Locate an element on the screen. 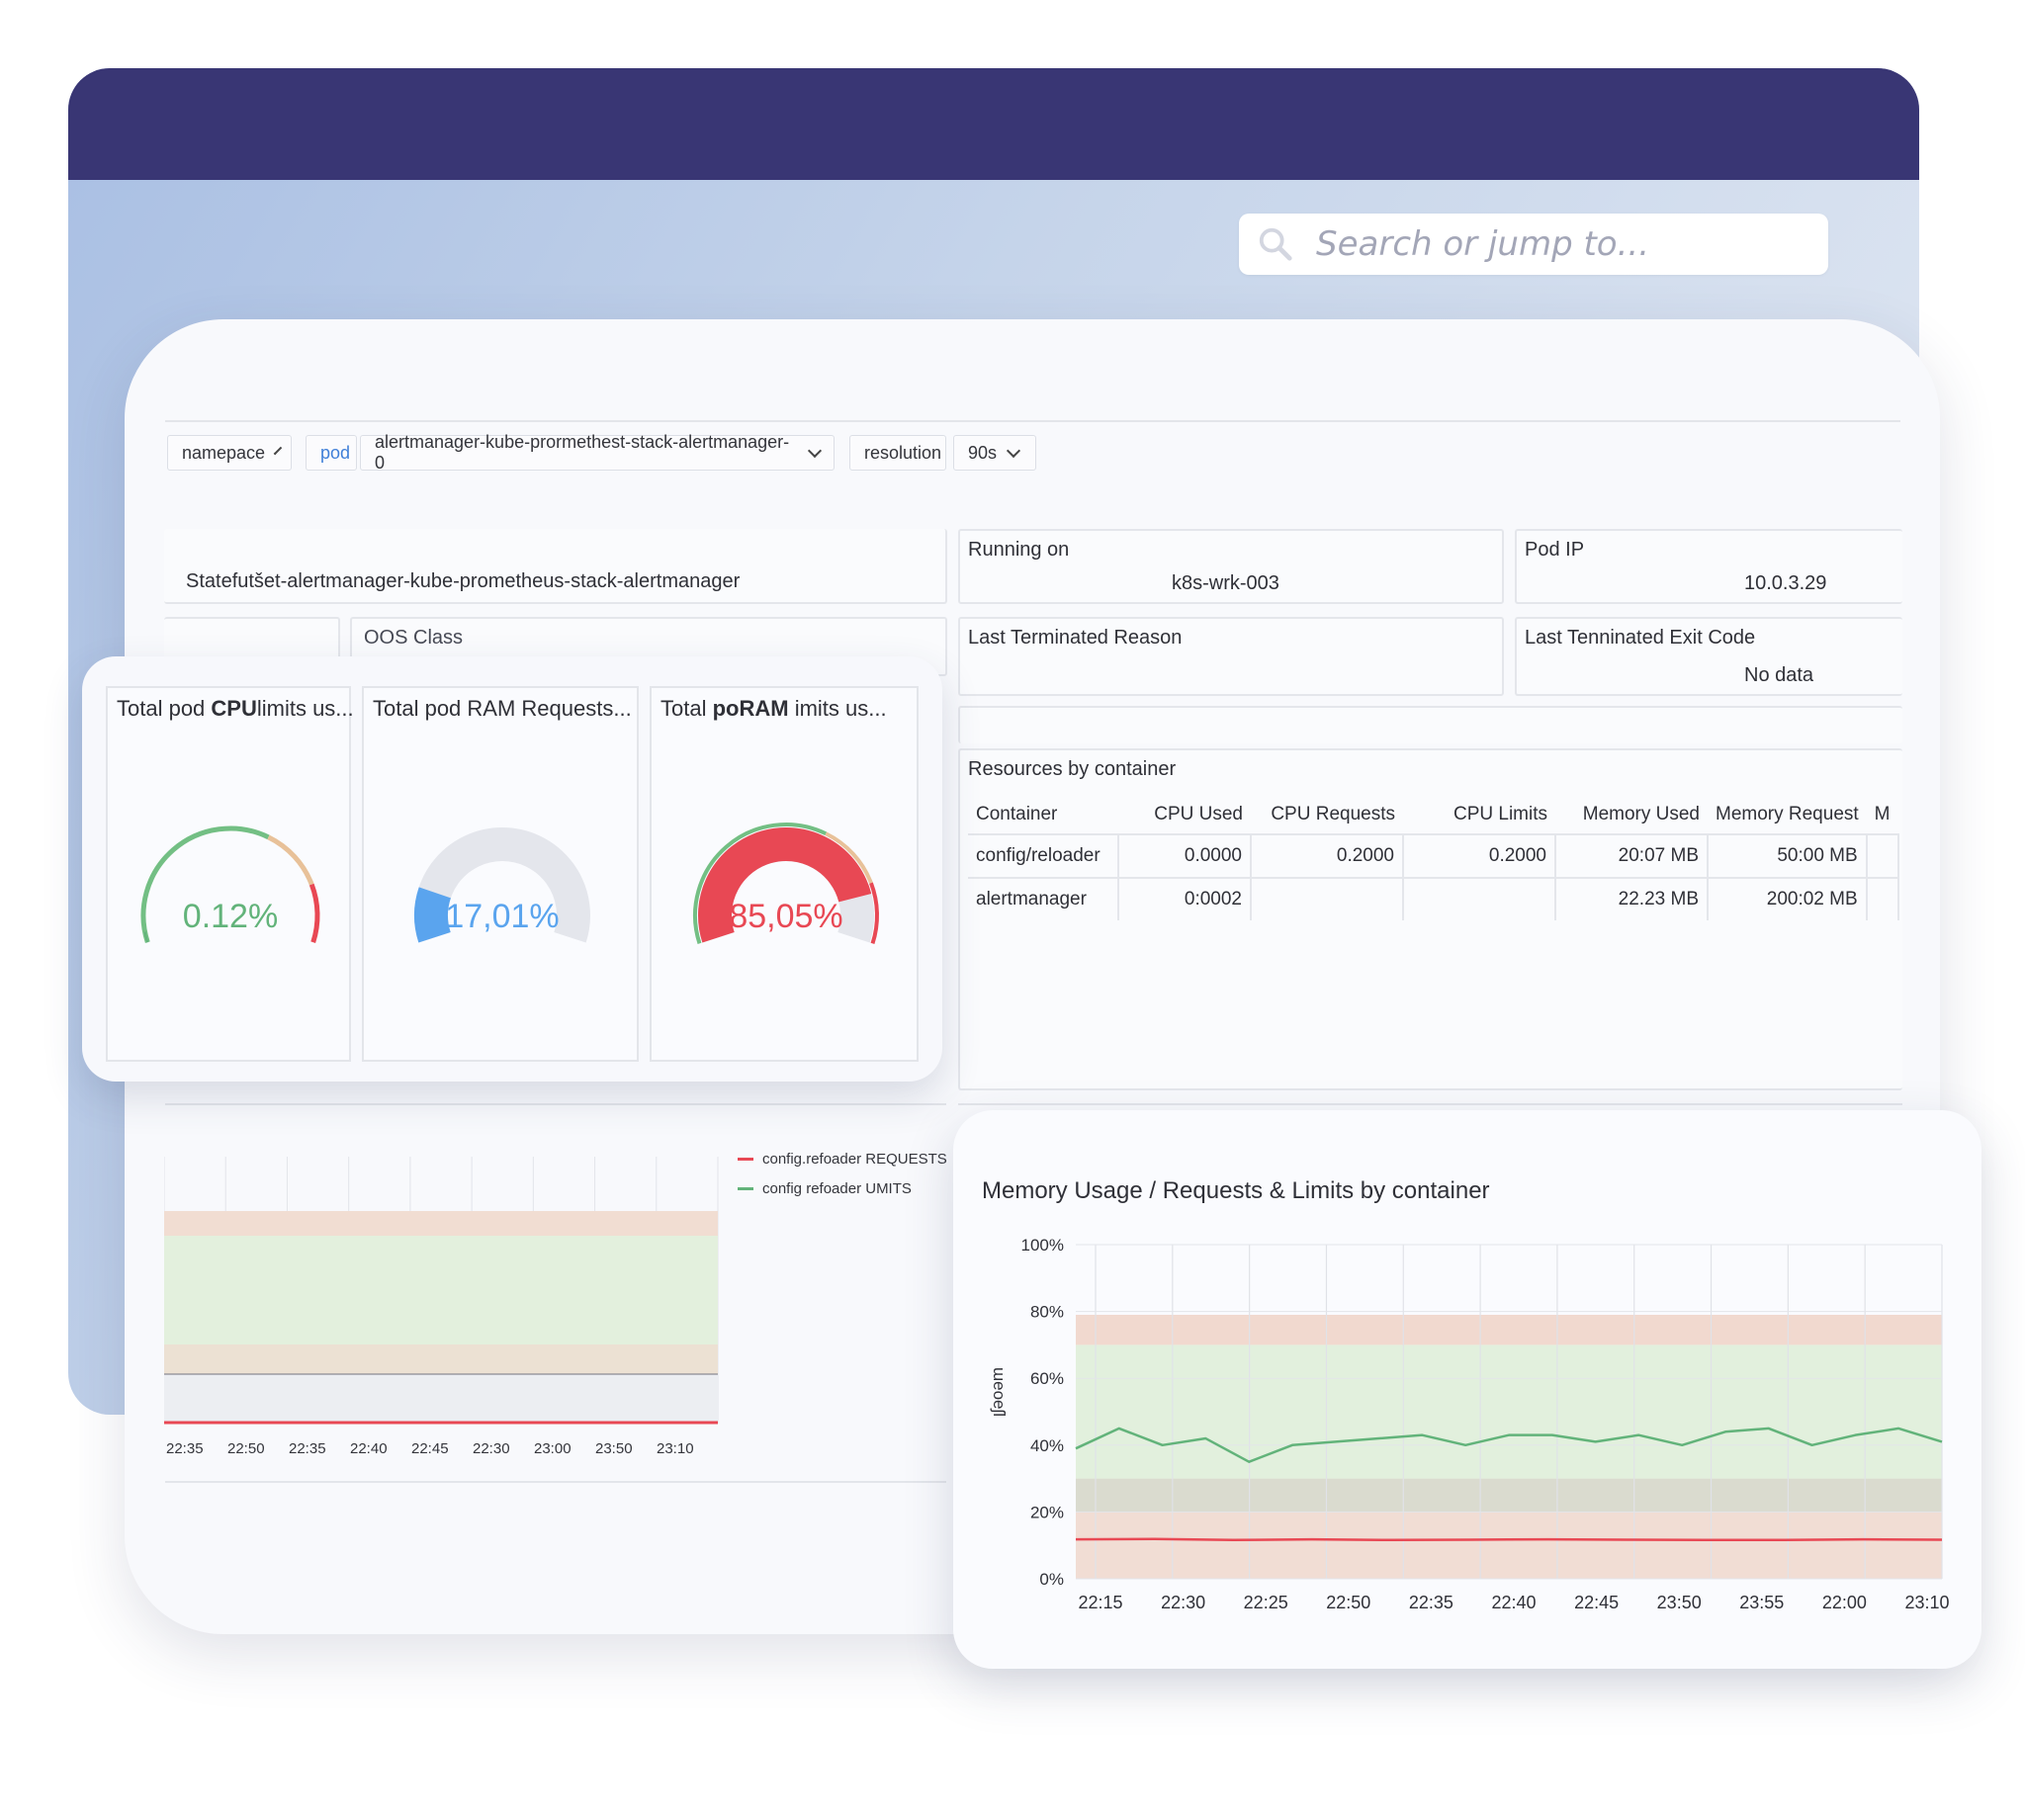 The width and height of the screenshot is (2025, 1820). x-tick-label: 23:55 is located at coordinates (1762, 1602).